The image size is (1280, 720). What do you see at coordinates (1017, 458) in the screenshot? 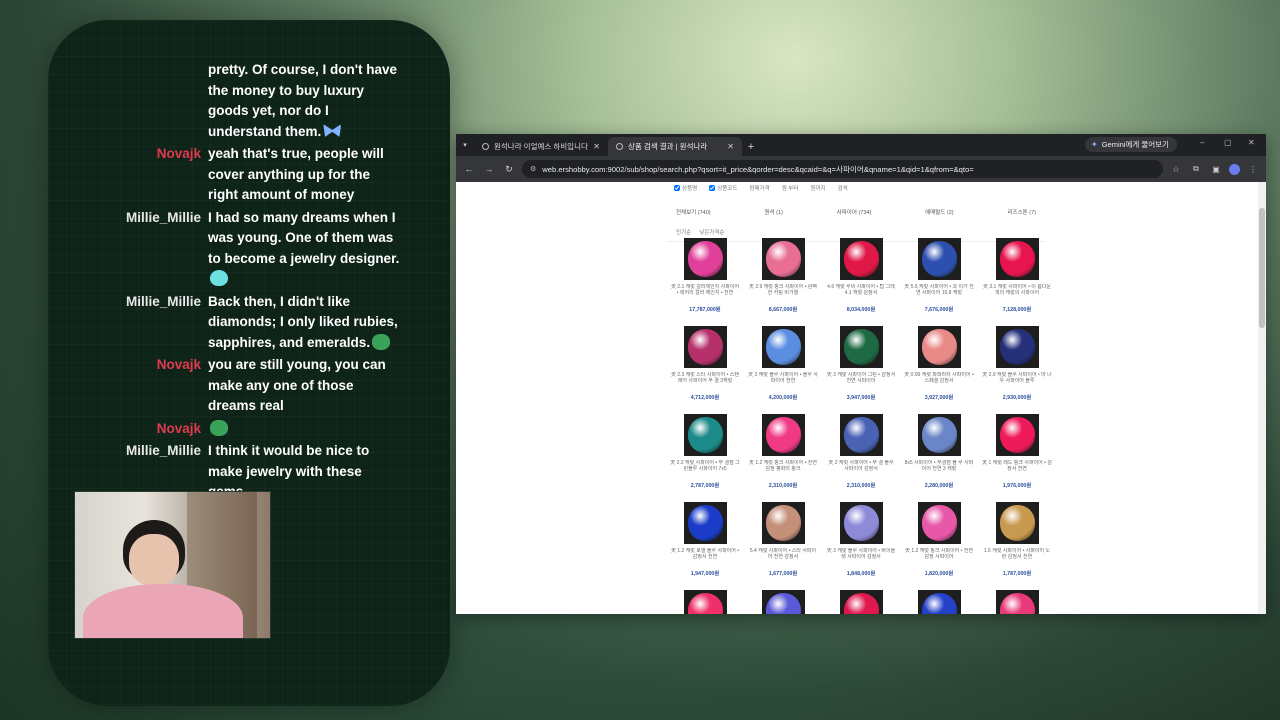
I see `product-card: 天 1 캐럿 레드 핑크 사파이어 • 감정서 천연 1,976,000원` at bounding box center [1017, 458].